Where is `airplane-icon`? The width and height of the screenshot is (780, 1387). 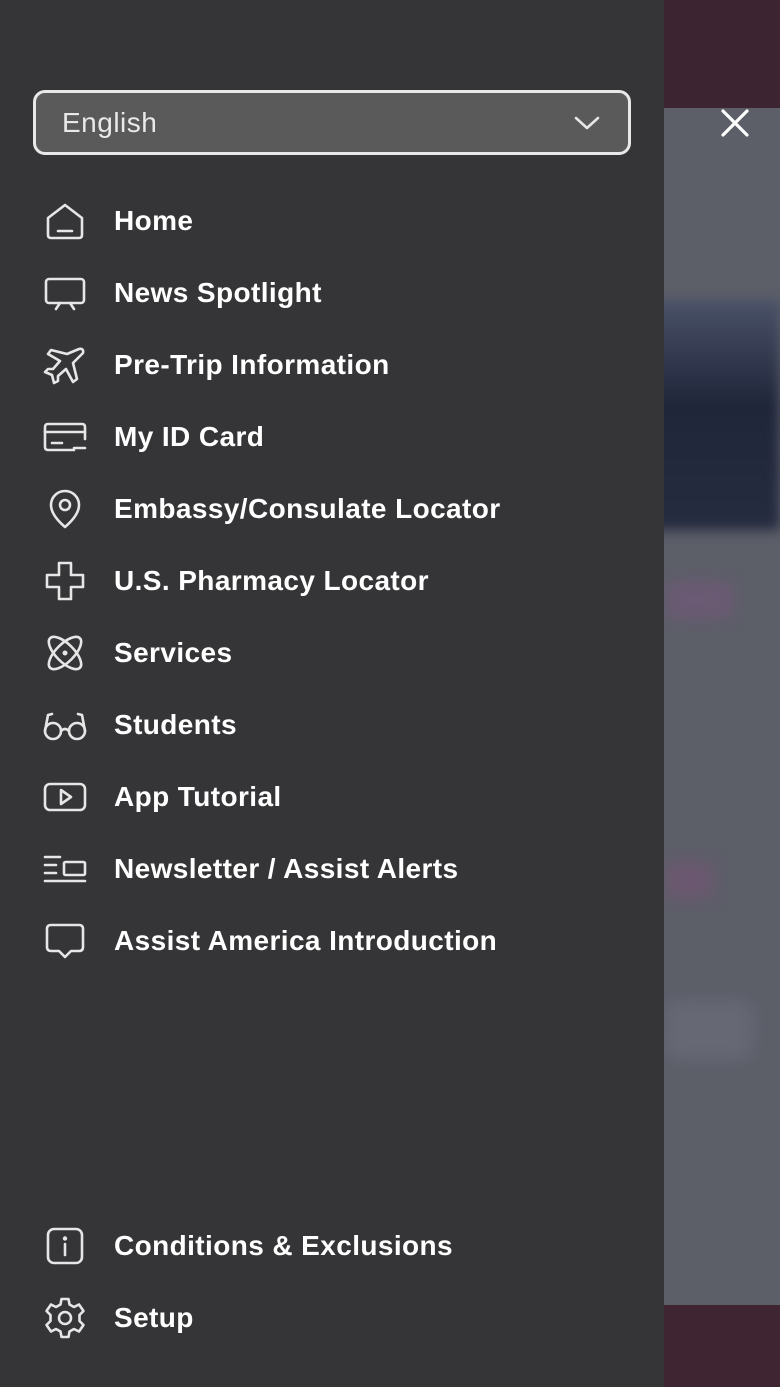 airplane-icon is located at coordinates (65, 365).